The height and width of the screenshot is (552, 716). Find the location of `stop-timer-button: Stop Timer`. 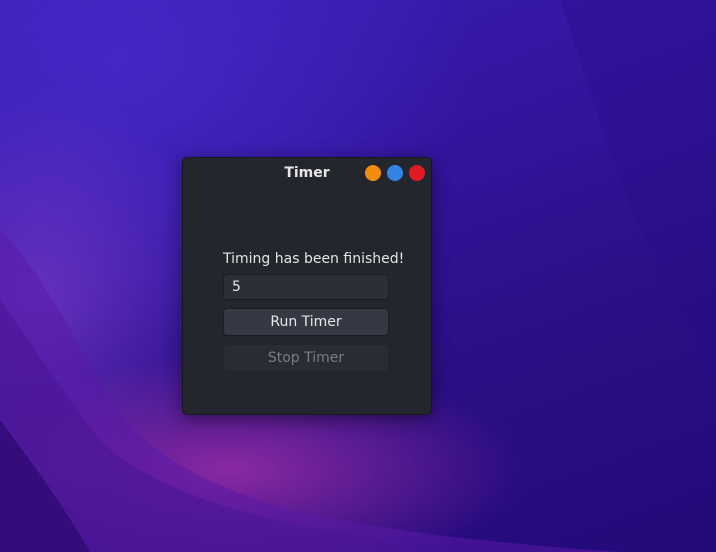

stop-timer-button: Stop Timer is located at coordinates (306, 358).